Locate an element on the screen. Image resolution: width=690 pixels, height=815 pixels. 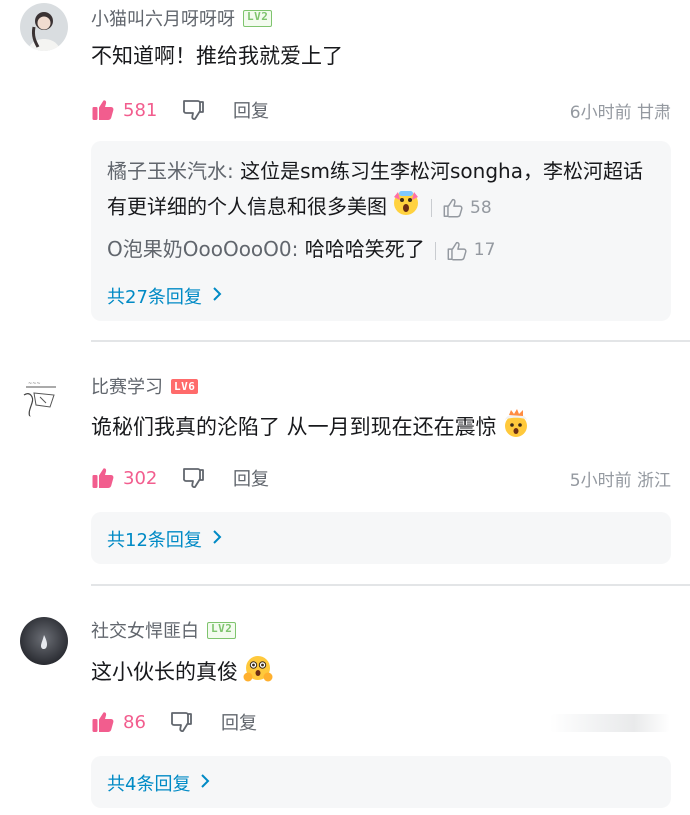
flushed-hands-emoji is located at coordinates (258, 673).